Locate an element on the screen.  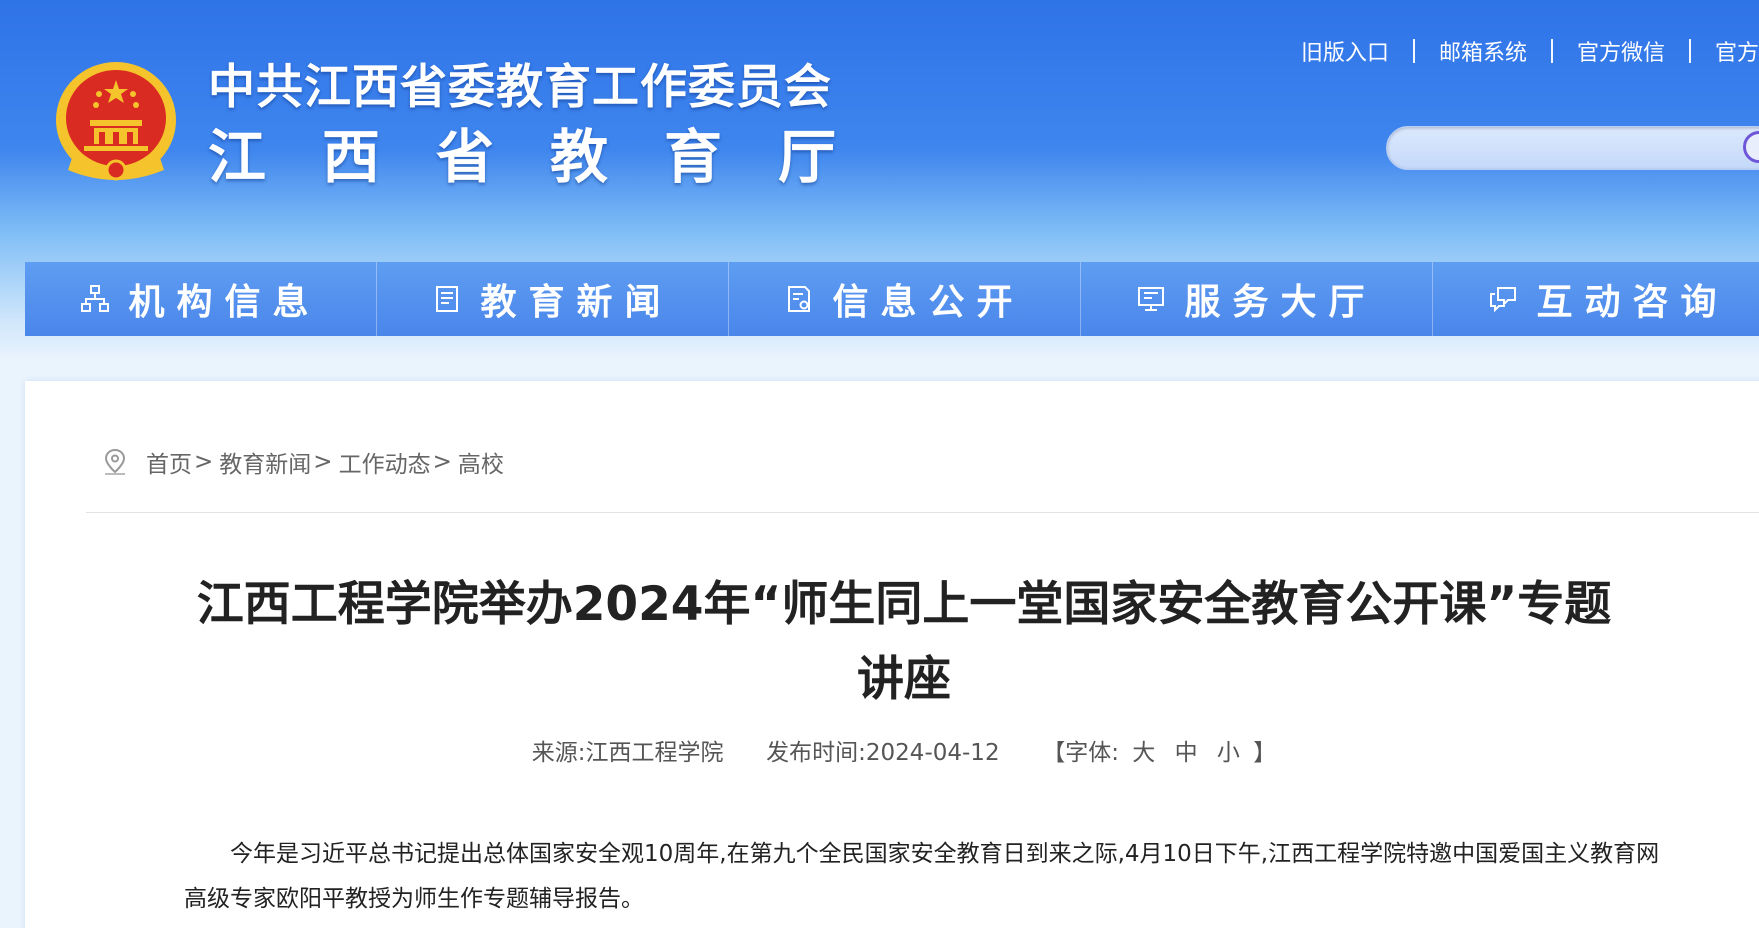
breadcrumb-universities: 高校 is located at coordinates (481, 462).